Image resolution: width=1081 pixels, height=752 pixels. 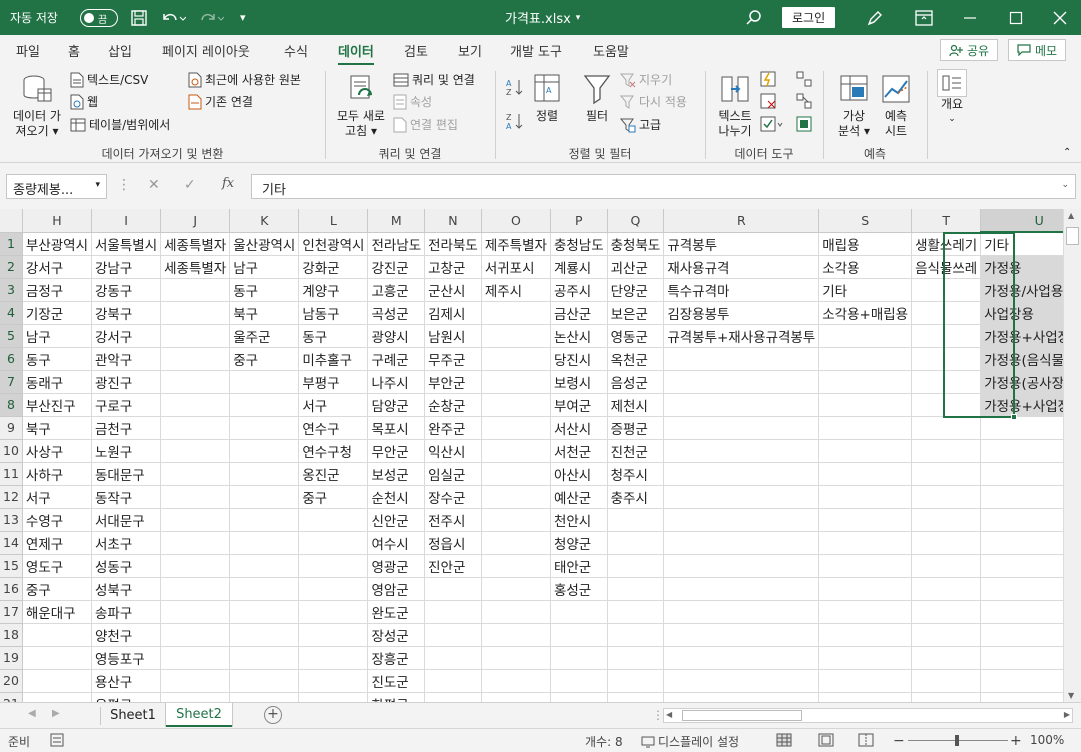 What do you see at coordinates (896, 106) in the screenshot?
I see `forecast-sheet-button: 예측 시트` at bounding box center [896, 106].